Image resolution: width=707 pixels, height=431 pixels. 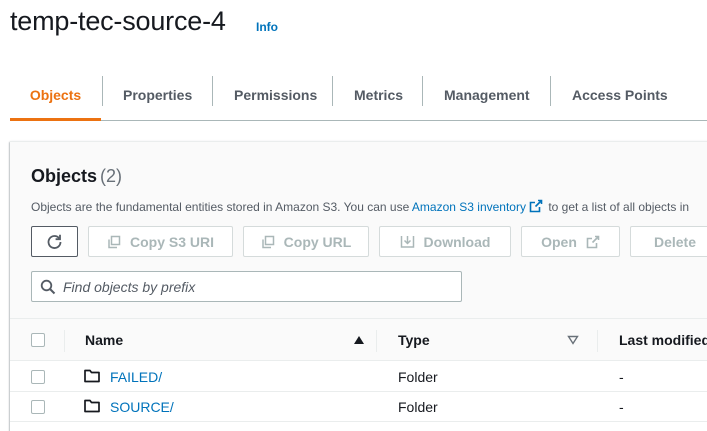 What do you see at coordinates (358, 407) in the screenshot?
I see `table-row: SOURCE/ Folder -` at bounding box center [358, 407].